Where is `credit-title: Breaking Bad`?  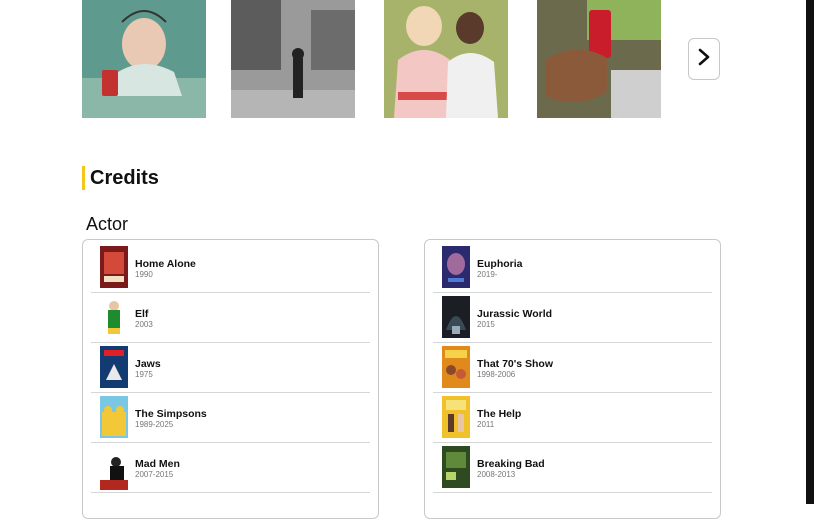
credit-title: Breaking Bad is located at coordinates (511, 464).